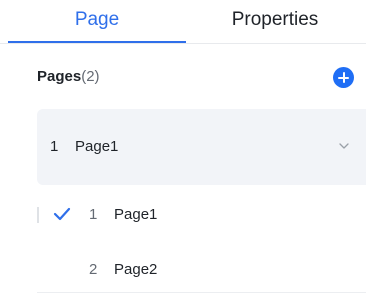  What do you see at coordinates (54, 146) in the screenshot?
I see `current-page-number: 1` at bounding box center [54, 146].